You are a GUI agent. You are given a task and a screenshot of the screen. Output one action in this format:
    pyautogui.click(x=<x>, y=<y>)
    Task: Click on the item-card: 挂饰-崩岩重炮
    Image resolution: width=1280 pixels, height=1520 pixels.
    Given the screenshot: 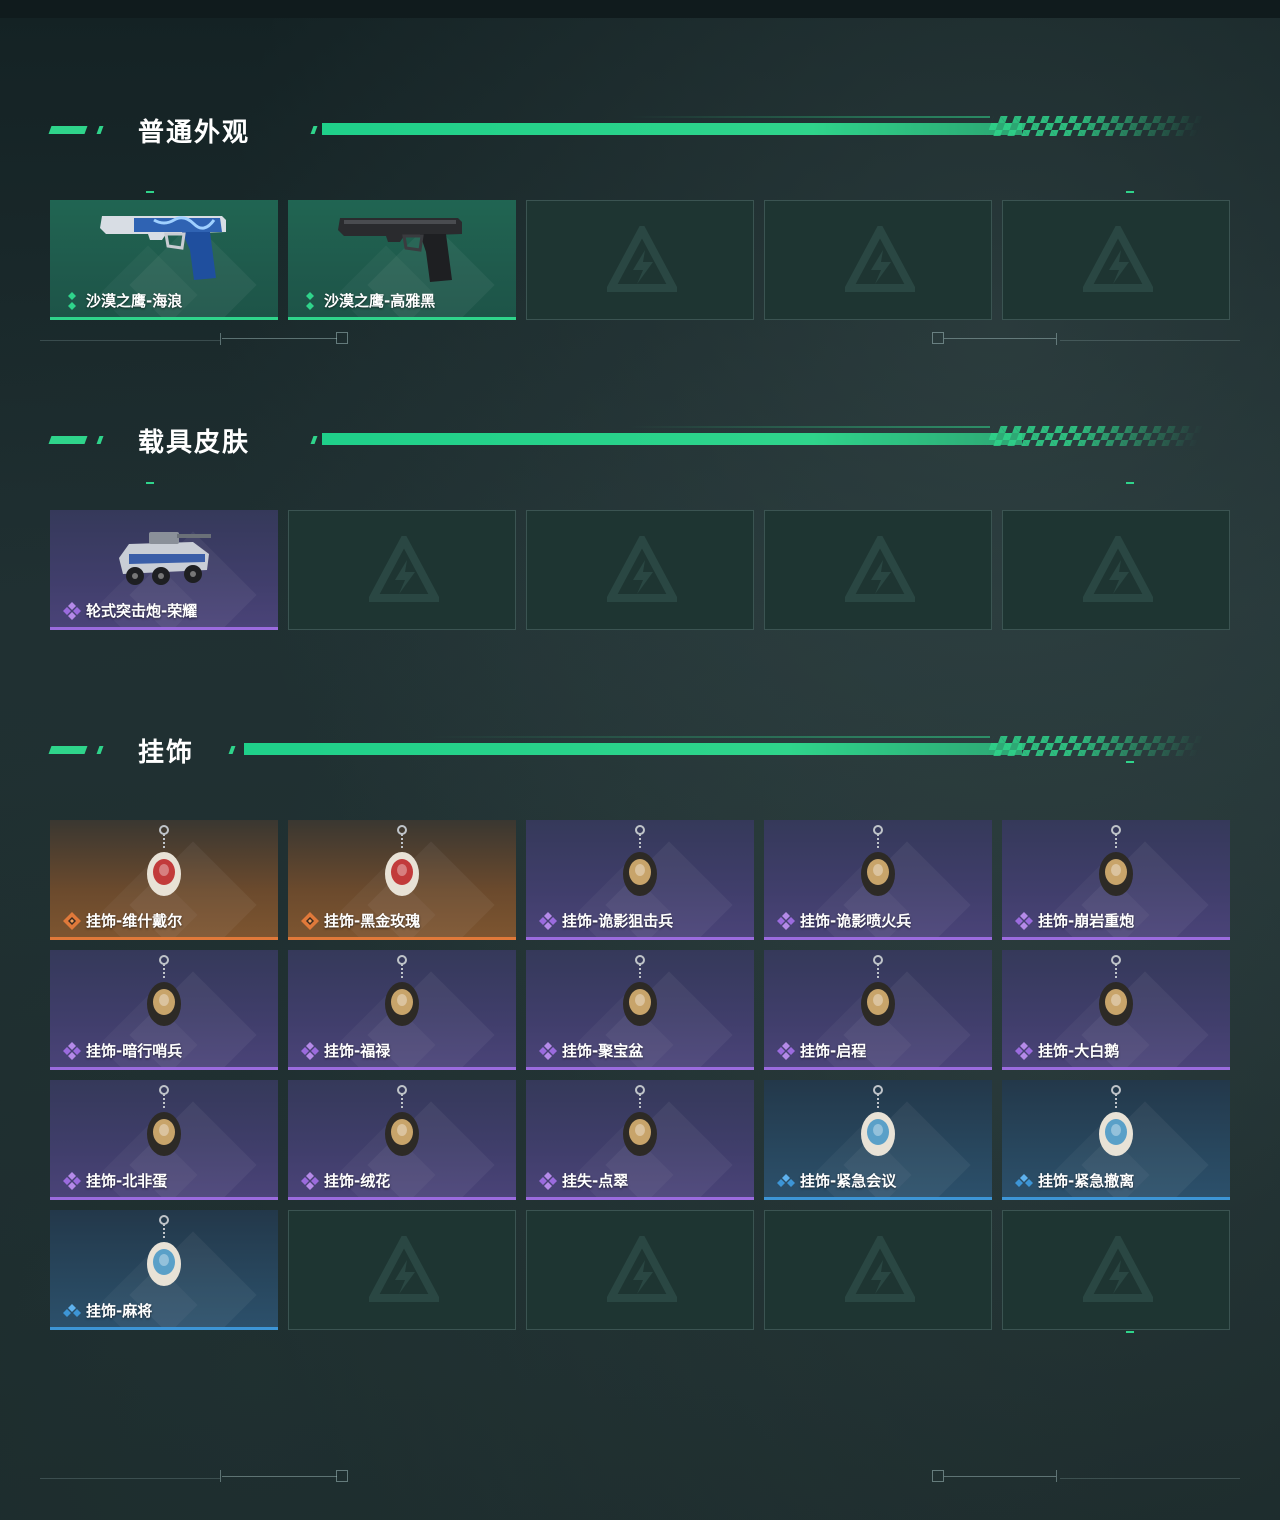 What is the action you would take?
    pyautogui.click(x=1116, y=880)
    